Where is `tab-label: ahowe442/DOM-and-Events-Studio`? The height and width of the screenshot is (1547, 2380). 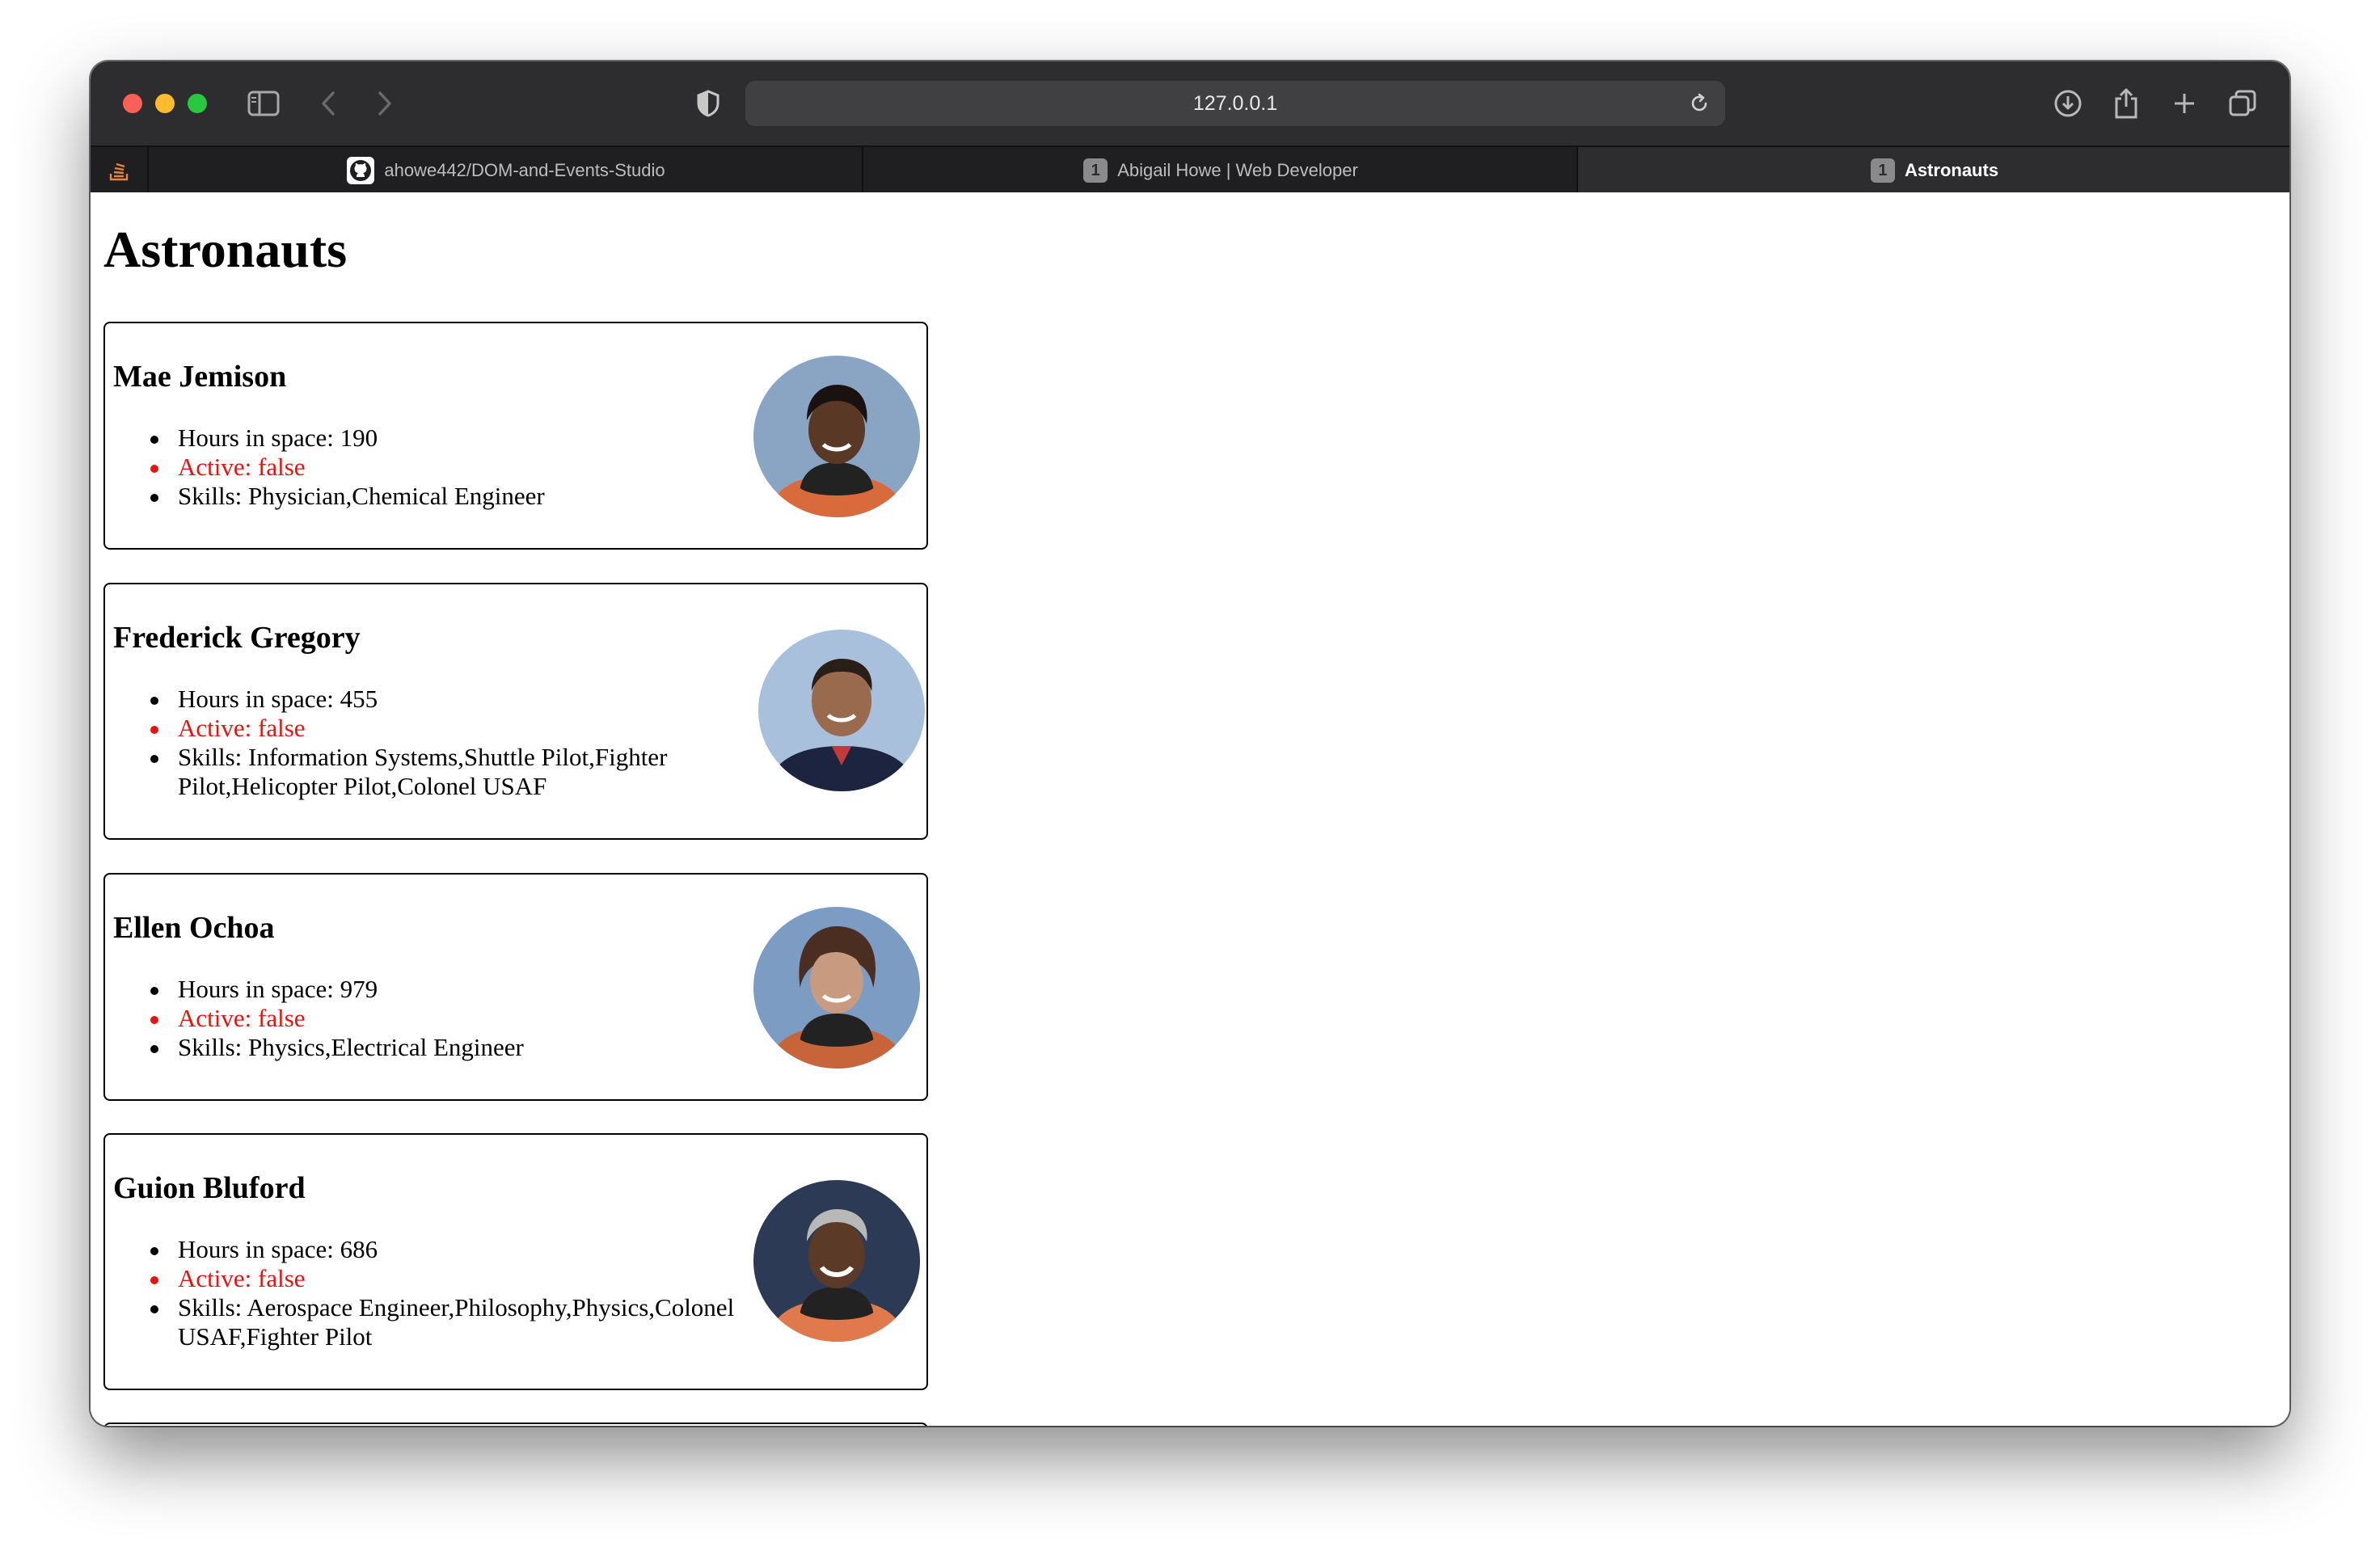 tab-label: ahowe442/DOM-and-Events-Studio is located at coordinates (524, 170).